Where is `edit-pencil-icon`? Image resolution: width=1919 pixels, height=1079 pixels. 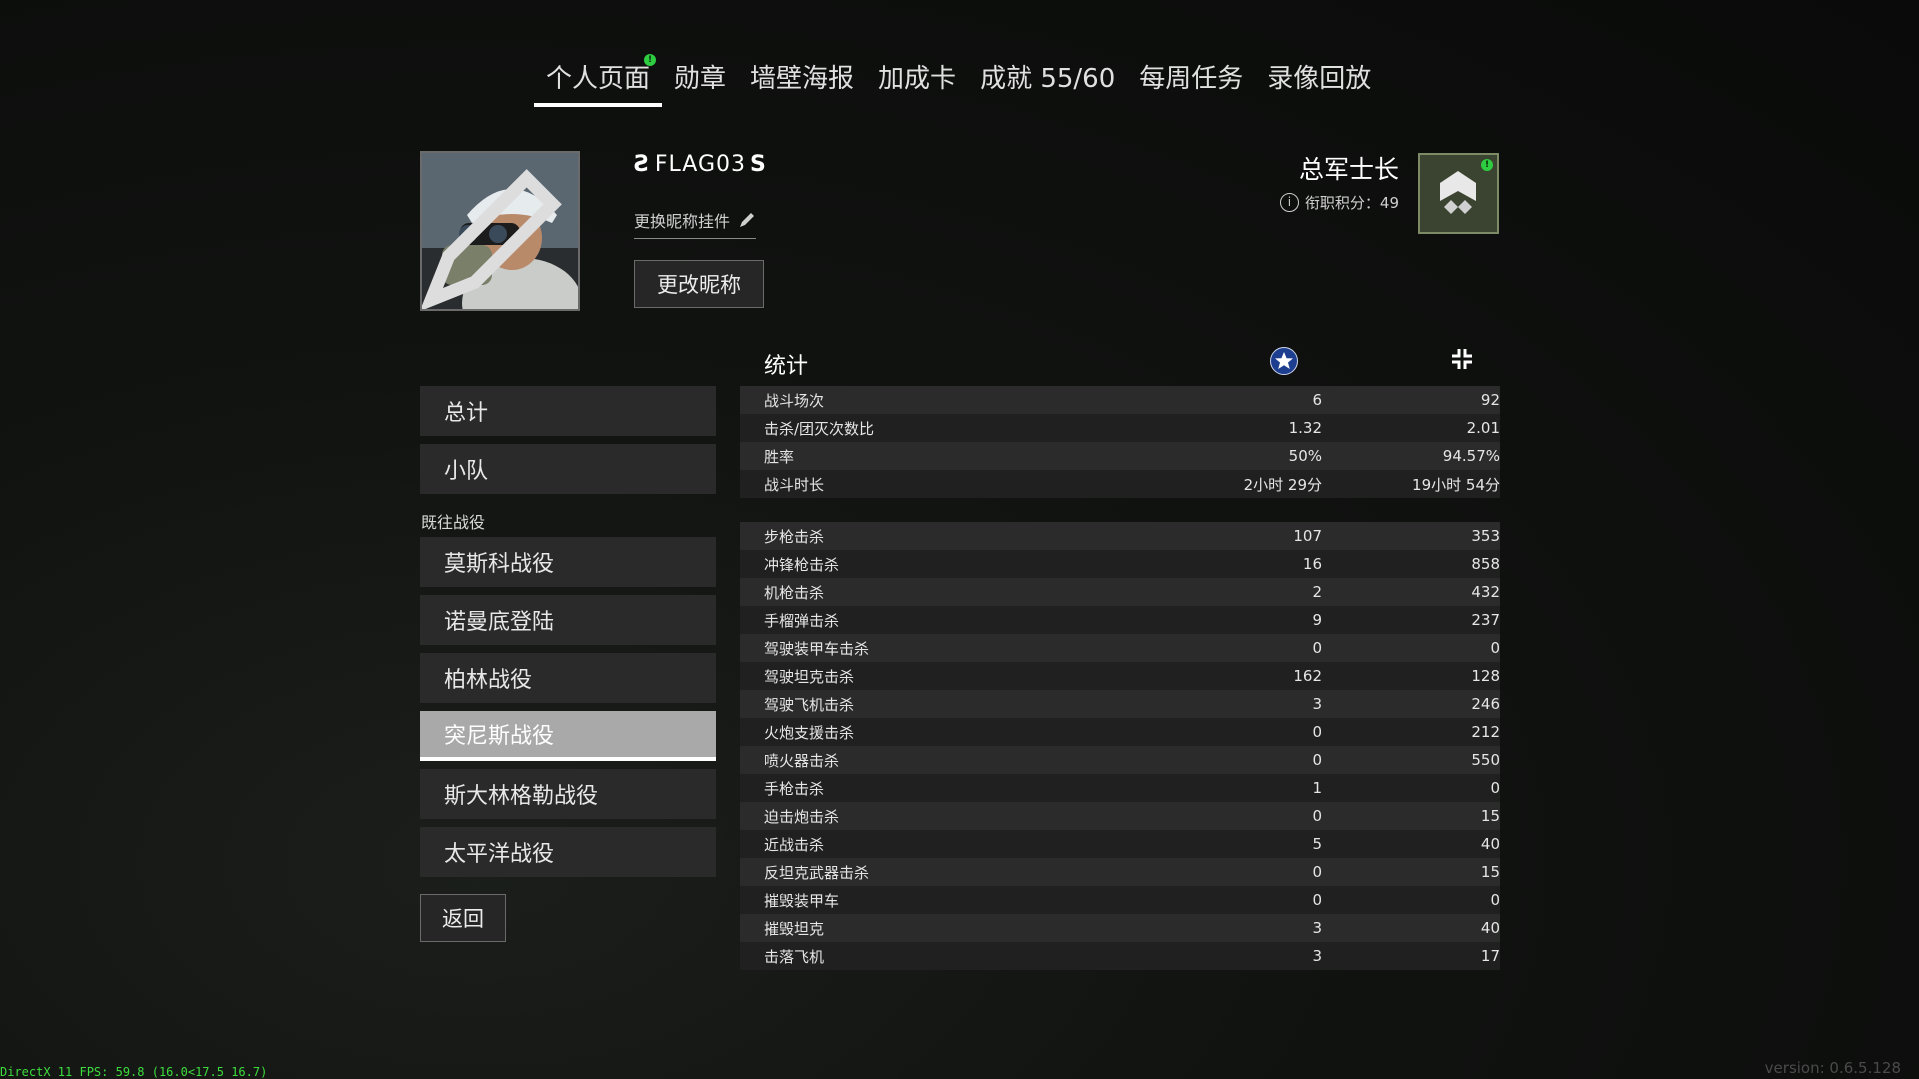
edit-pencil-icon is located at coordinates (495, 236).